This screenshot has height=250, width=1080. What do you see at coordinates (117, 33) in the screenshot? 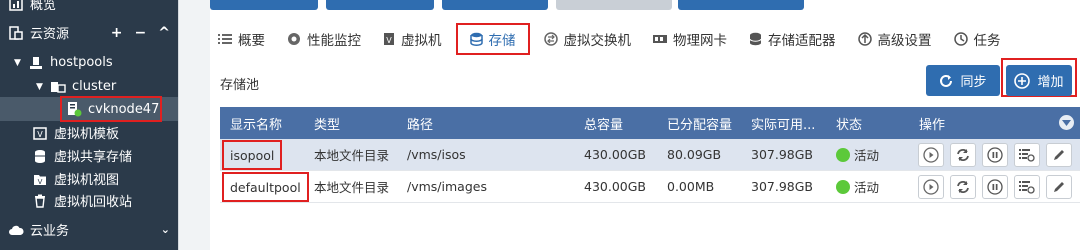
I see `add-node-button: +` at bounding box center [117, 33].